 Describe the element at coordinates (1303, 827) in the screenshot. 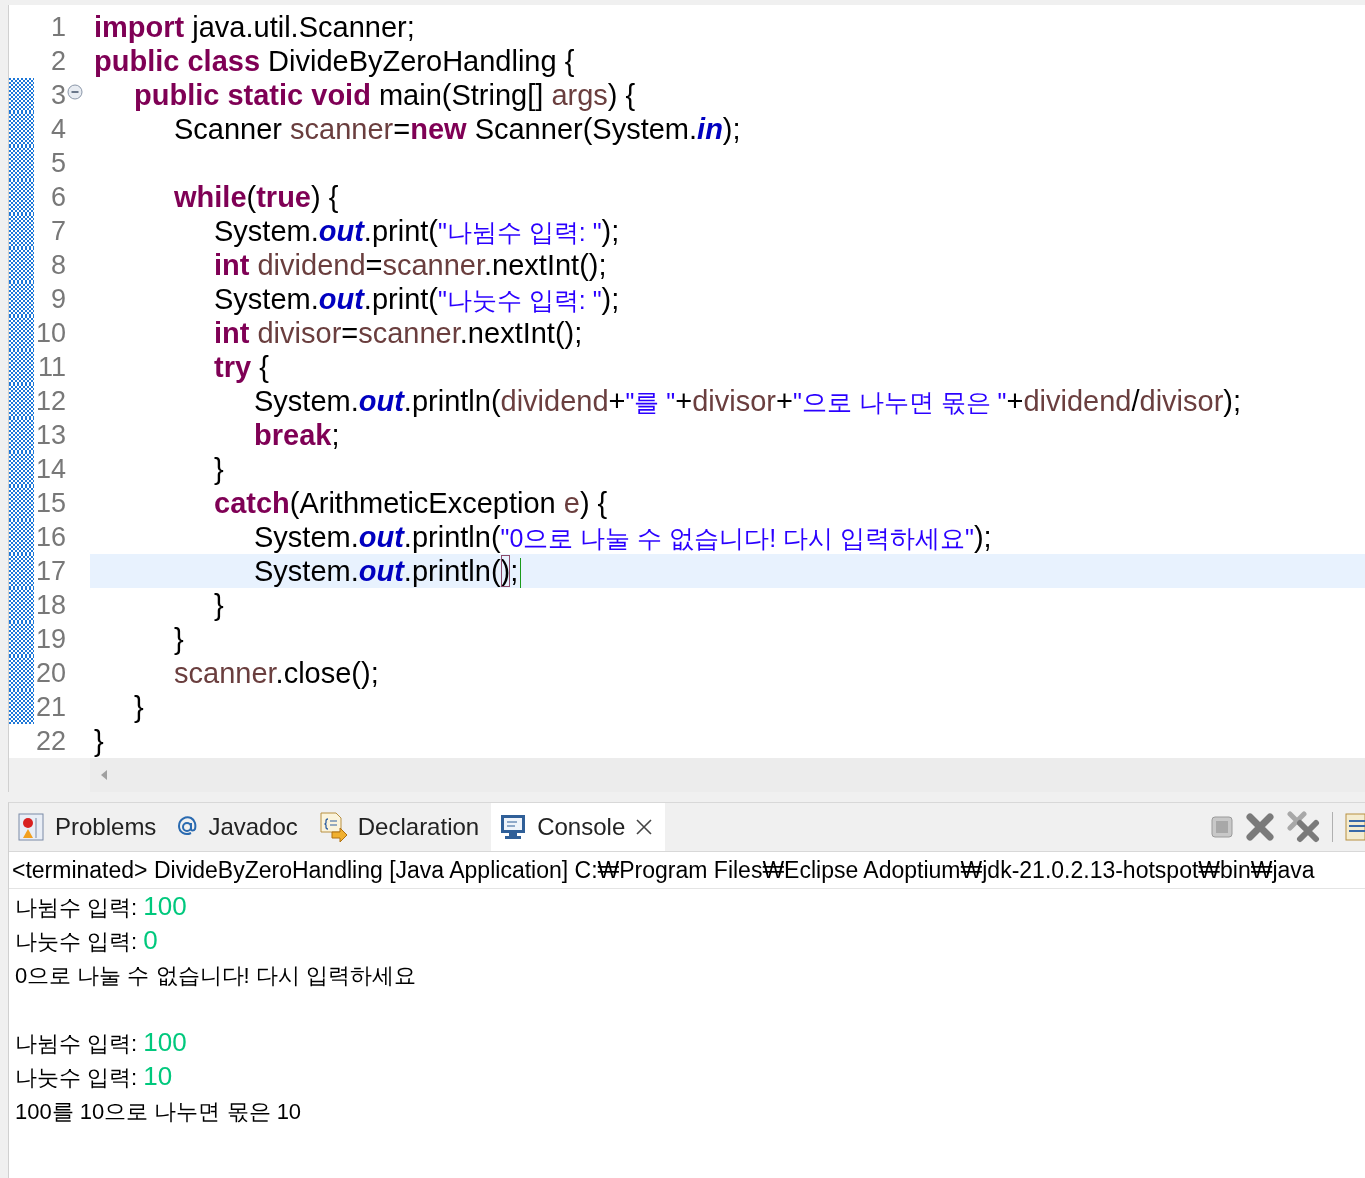

I see `remove-all-icon` at that location.